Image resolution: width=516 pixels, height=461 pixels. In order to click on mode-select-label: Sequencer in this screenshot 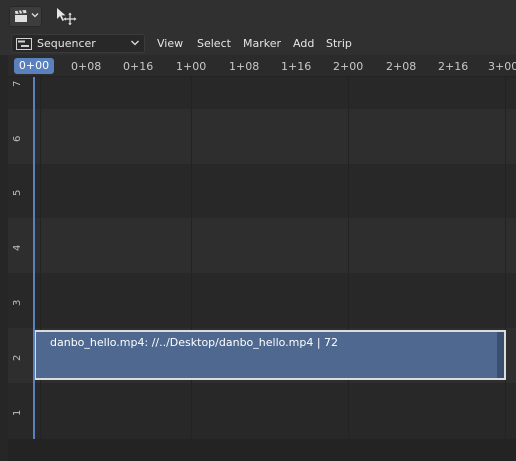, I will do `click(66, 43)`.